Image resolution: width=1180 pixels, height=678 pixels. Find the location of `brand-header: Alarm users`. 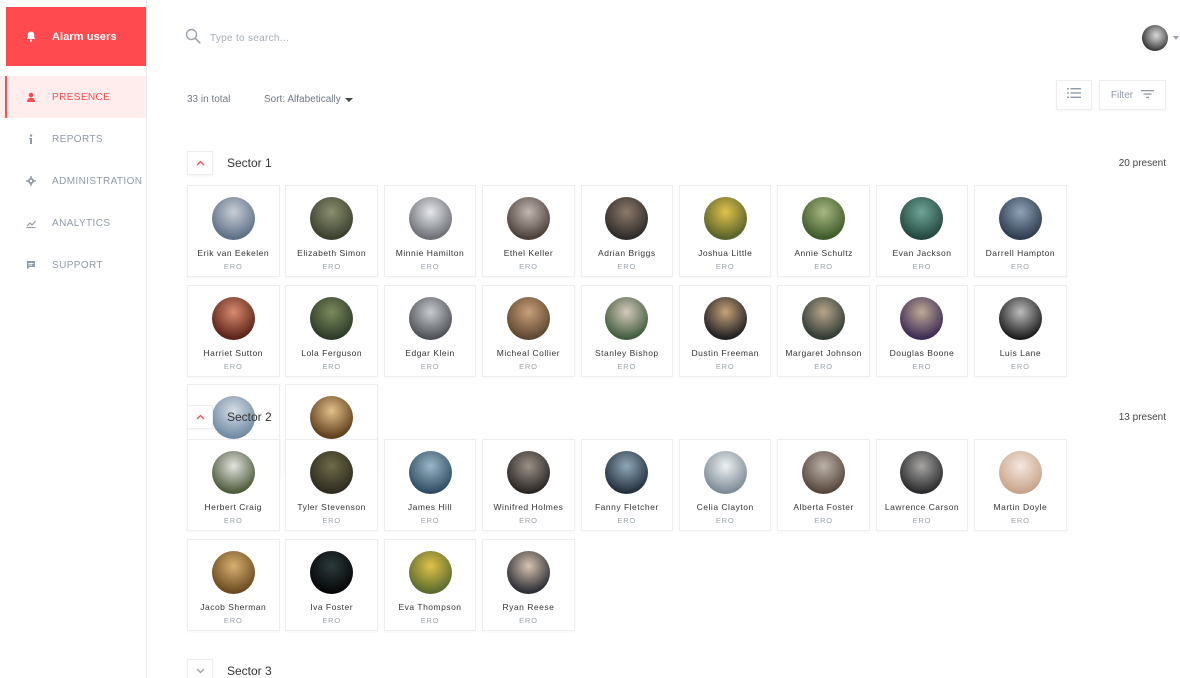

brand-header: Alarm users is located at coordinates (76, 36).